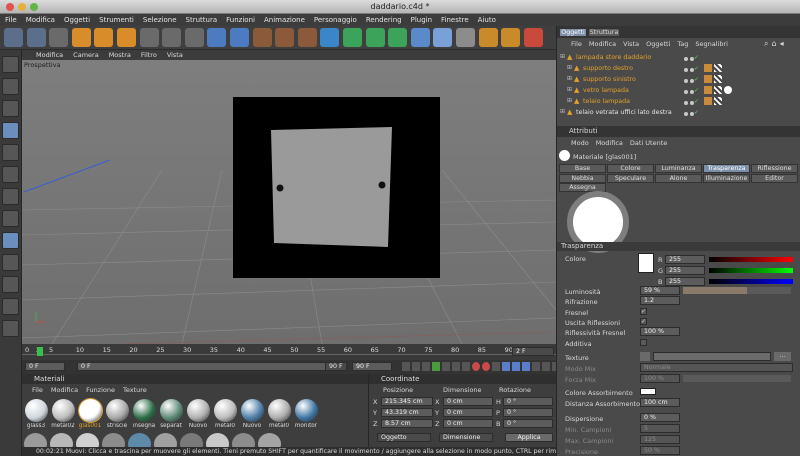 The image size is (800, 456). I want to click on object-name: telaio lampada, so click(606, 101).